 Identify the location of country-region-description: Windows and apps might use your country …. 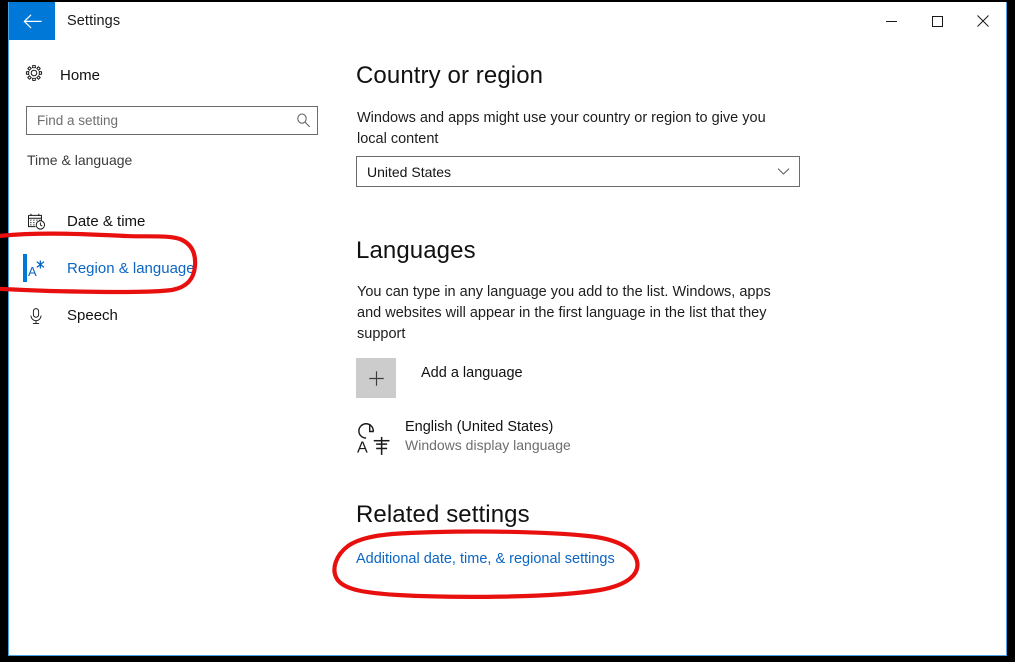
(561, 128).